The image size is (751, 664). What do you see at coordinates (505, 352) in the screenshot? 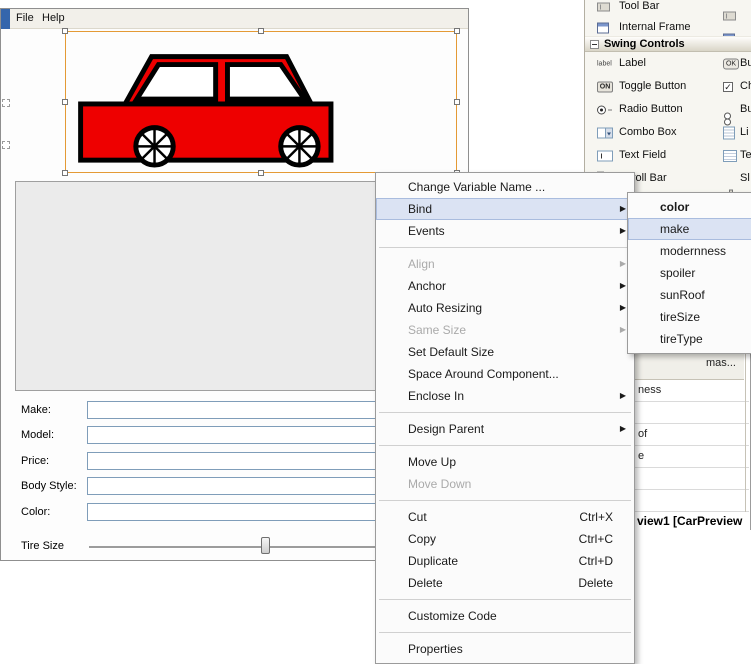
I see `menu-item-set-default-size: Set Default Size` at bounding box center [505, 352].